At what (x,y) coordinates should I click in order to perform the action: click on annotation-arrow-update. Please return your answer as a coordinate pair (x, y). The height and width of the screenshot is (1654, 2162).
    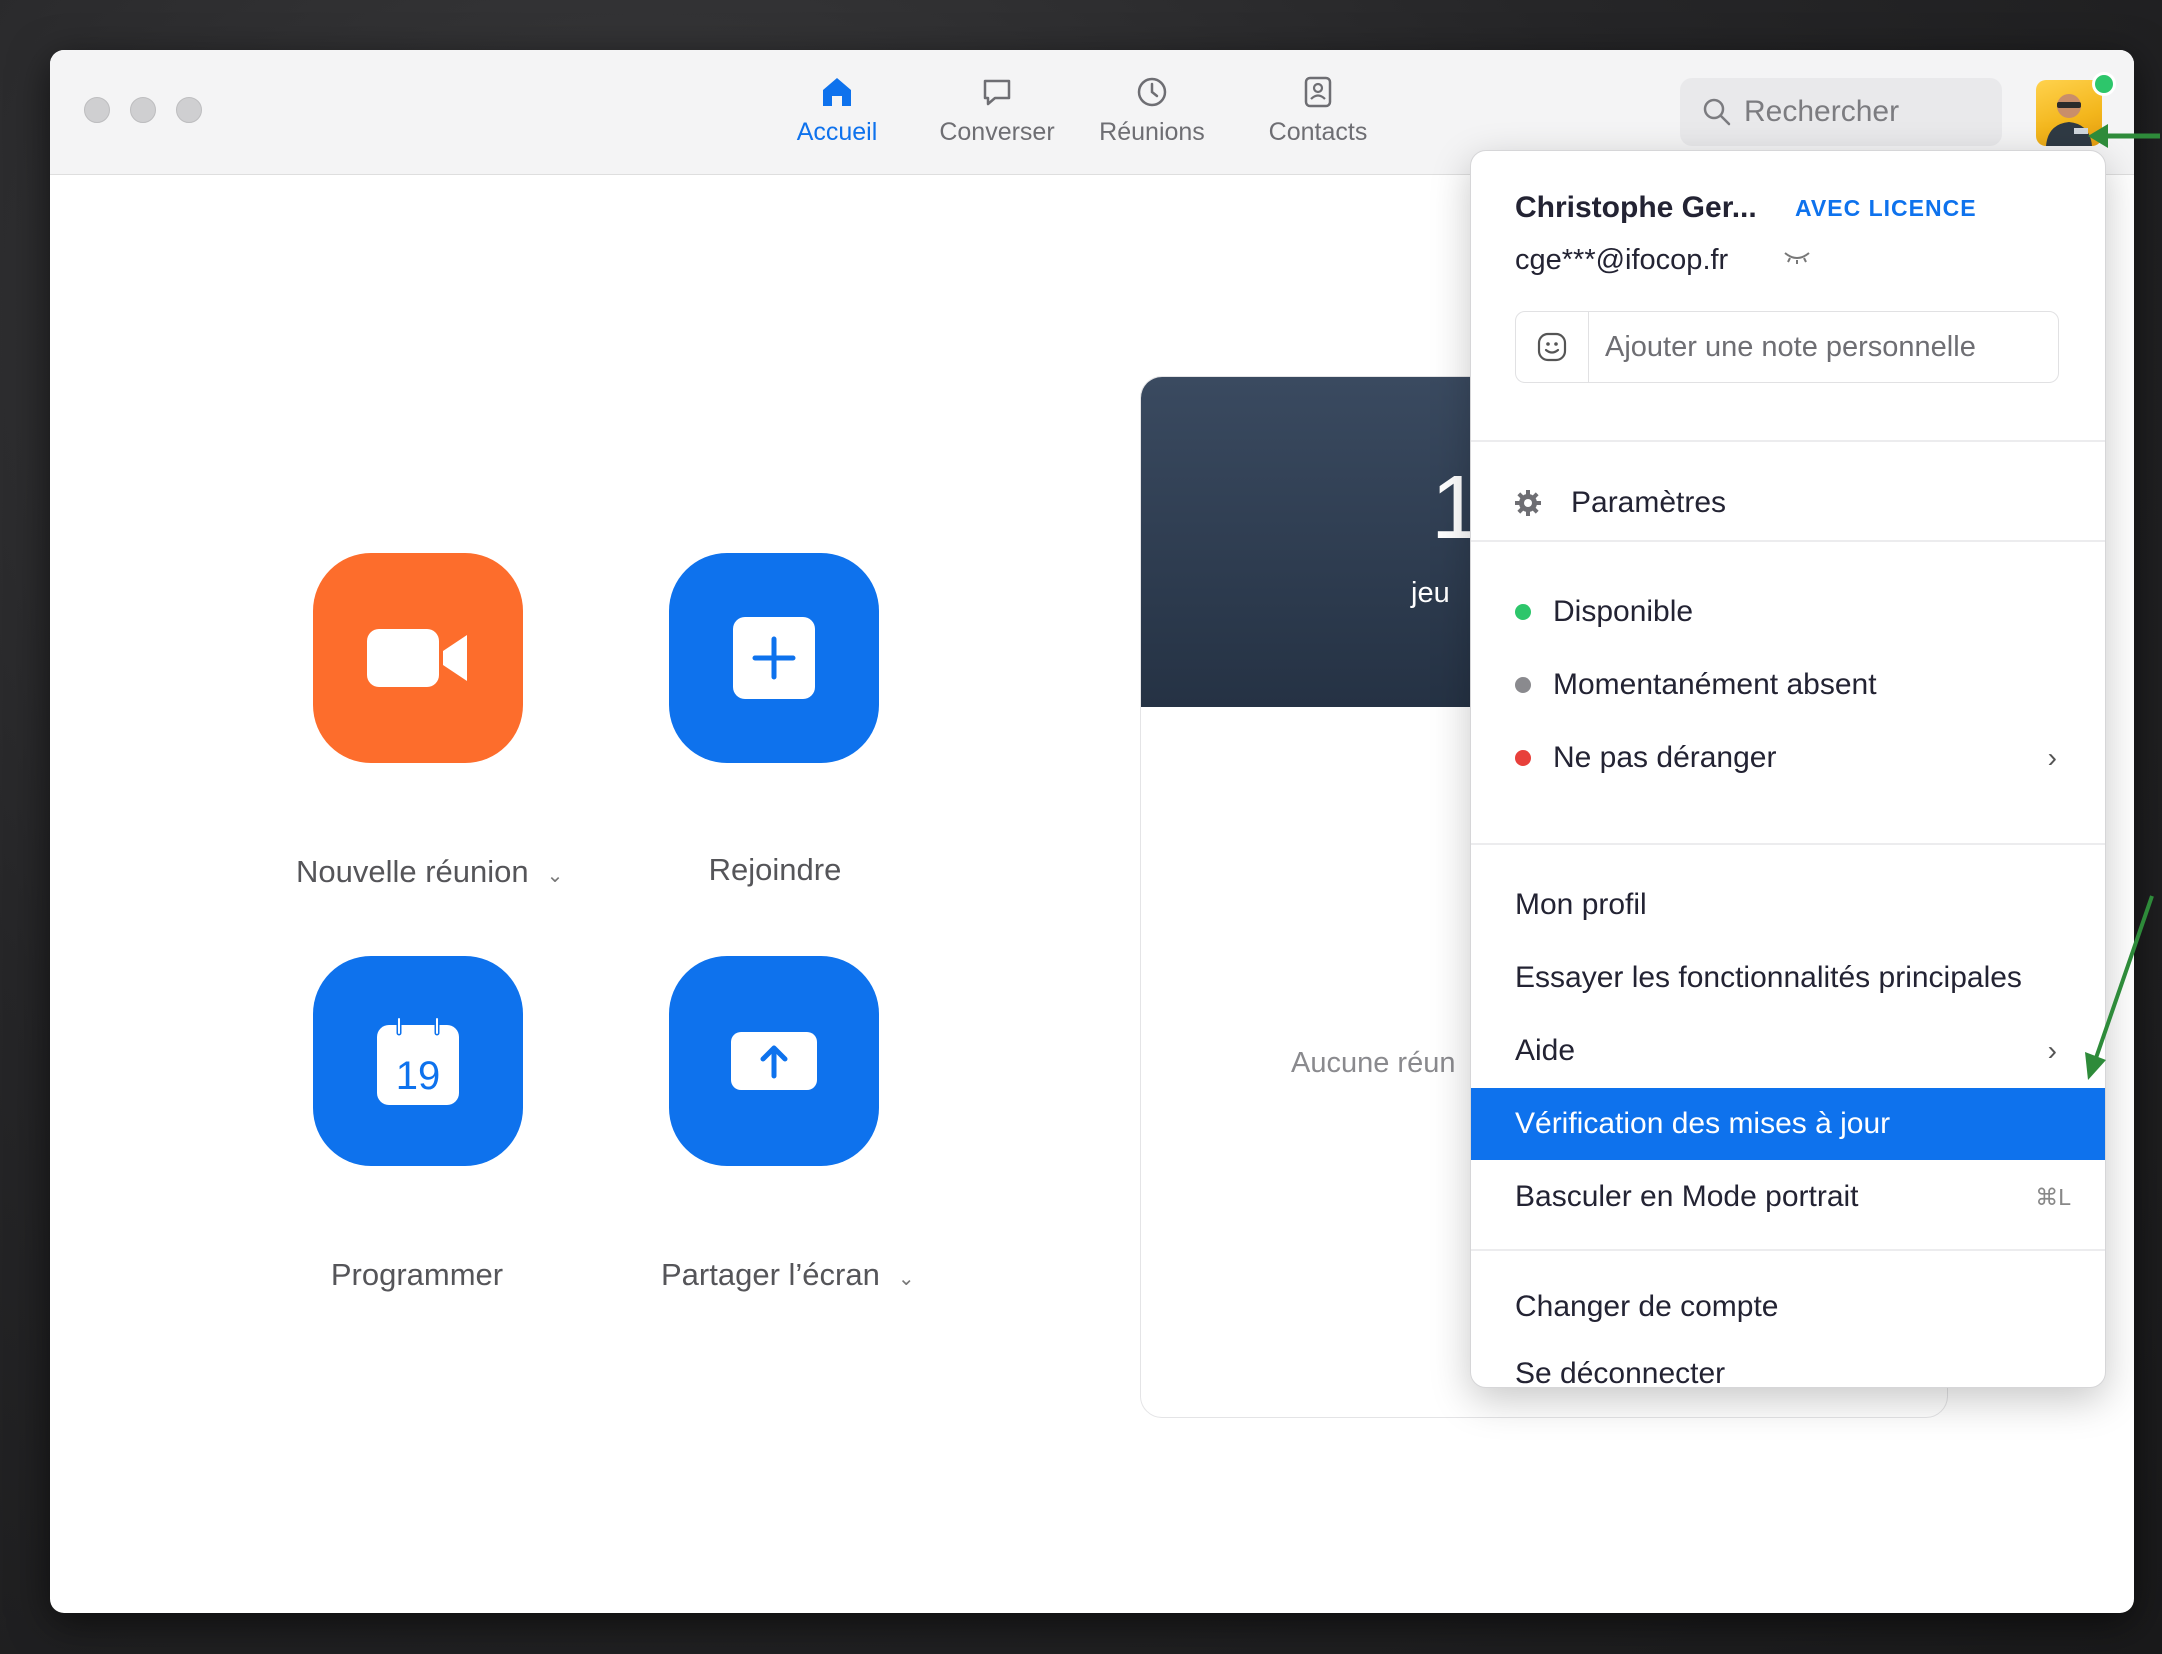
    Looking at the image, I should click on (2119, 987).